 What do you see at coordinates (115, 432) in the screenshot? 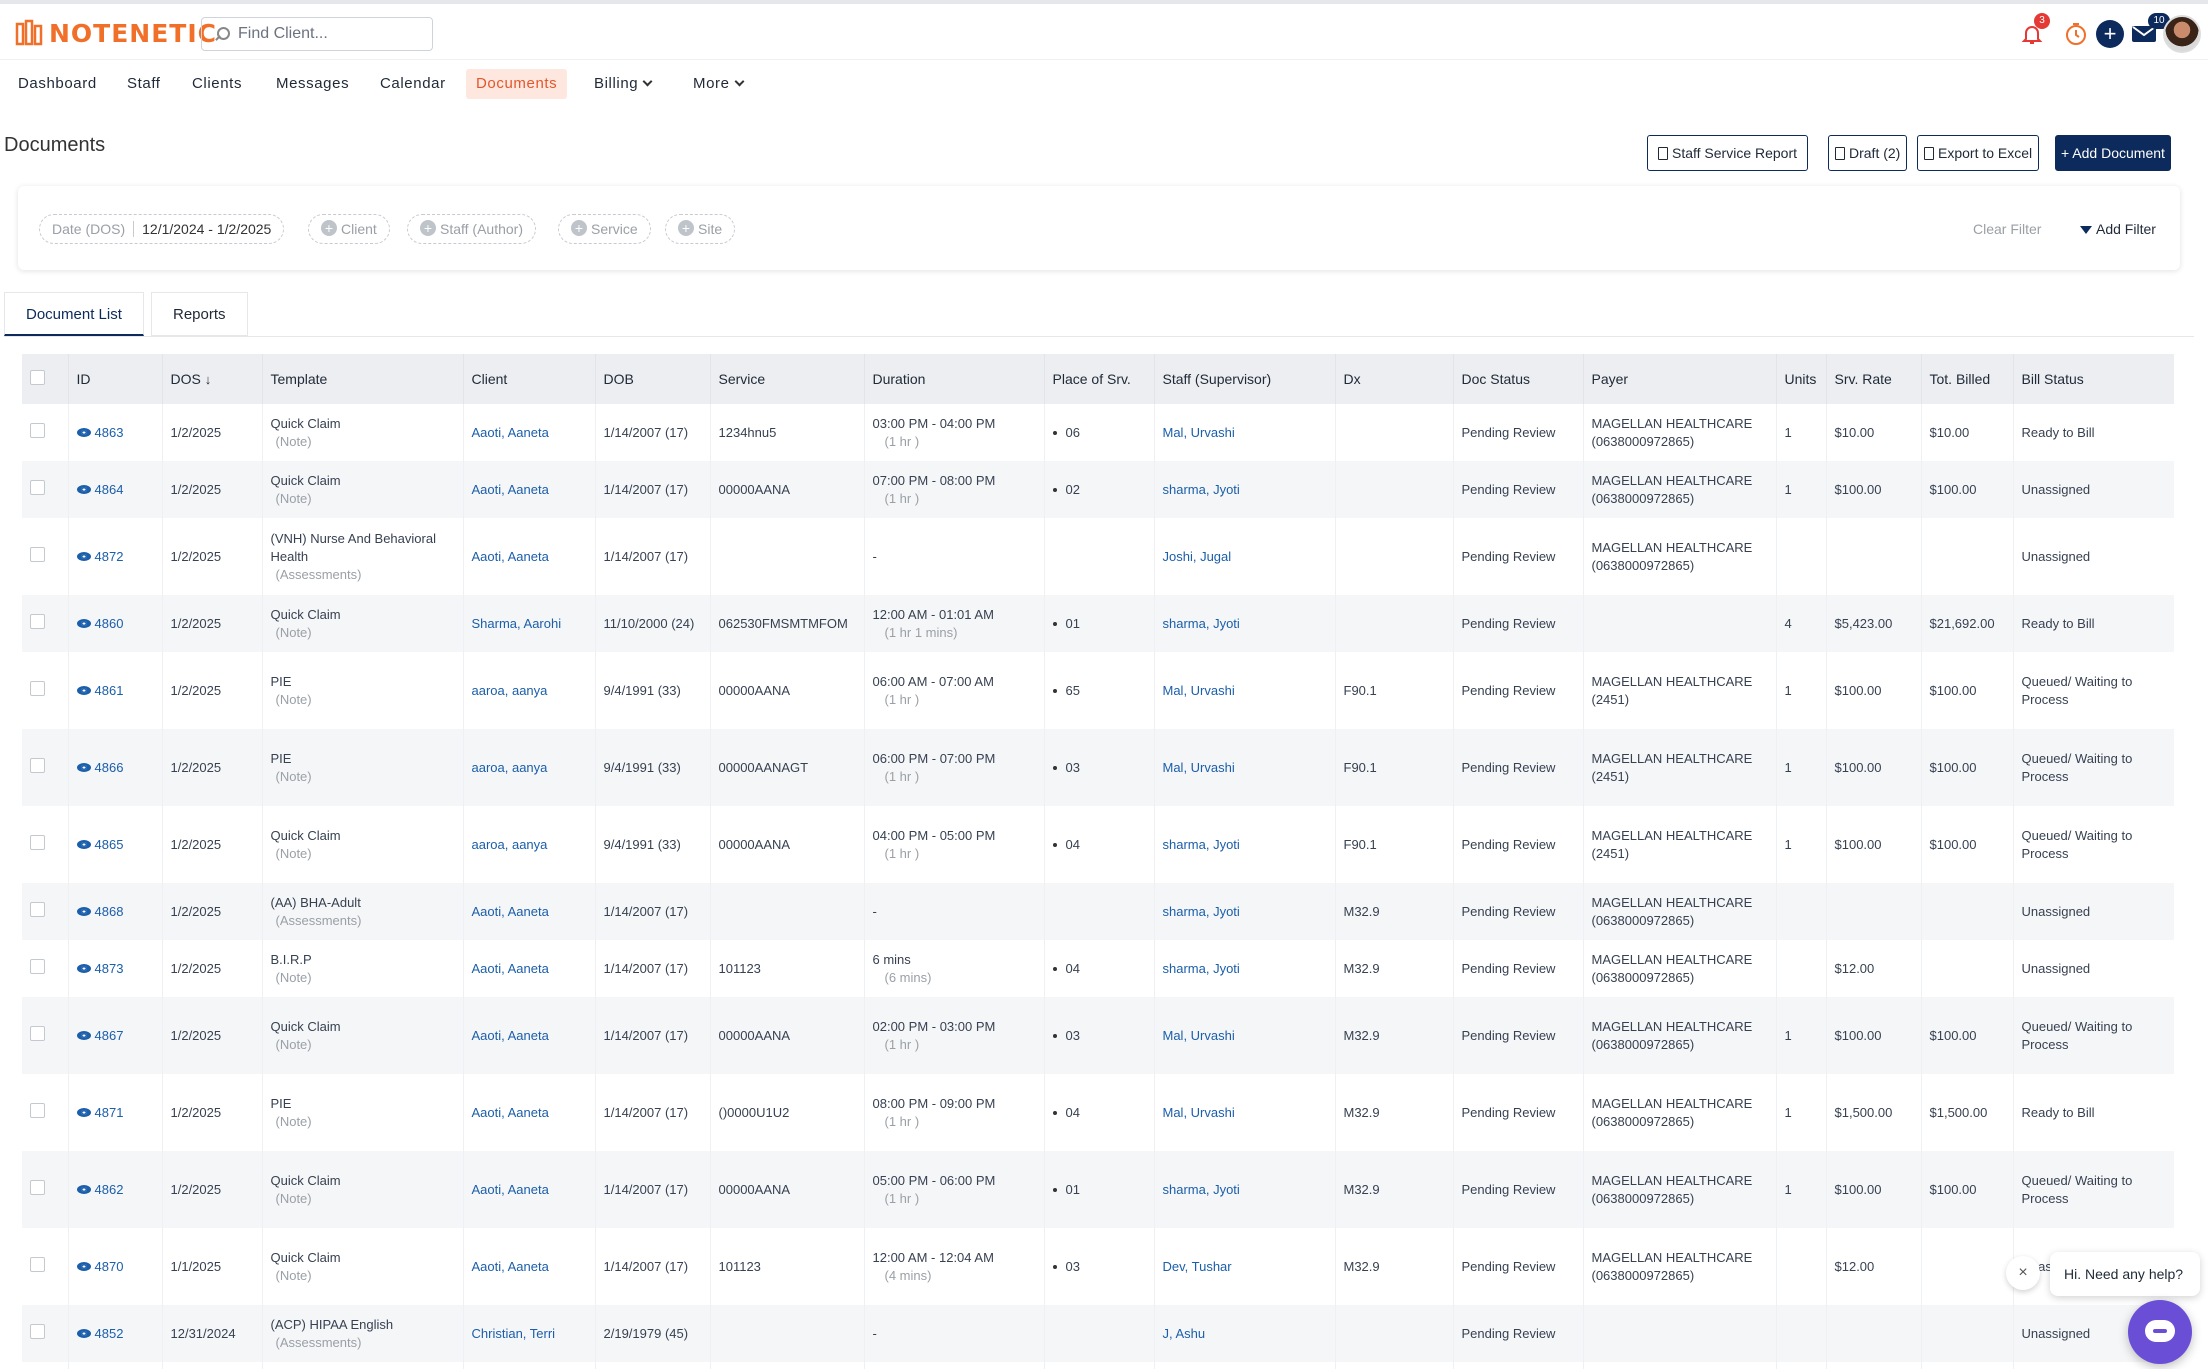
I see `cell-id: 4863` at bounding box center [115, 432].